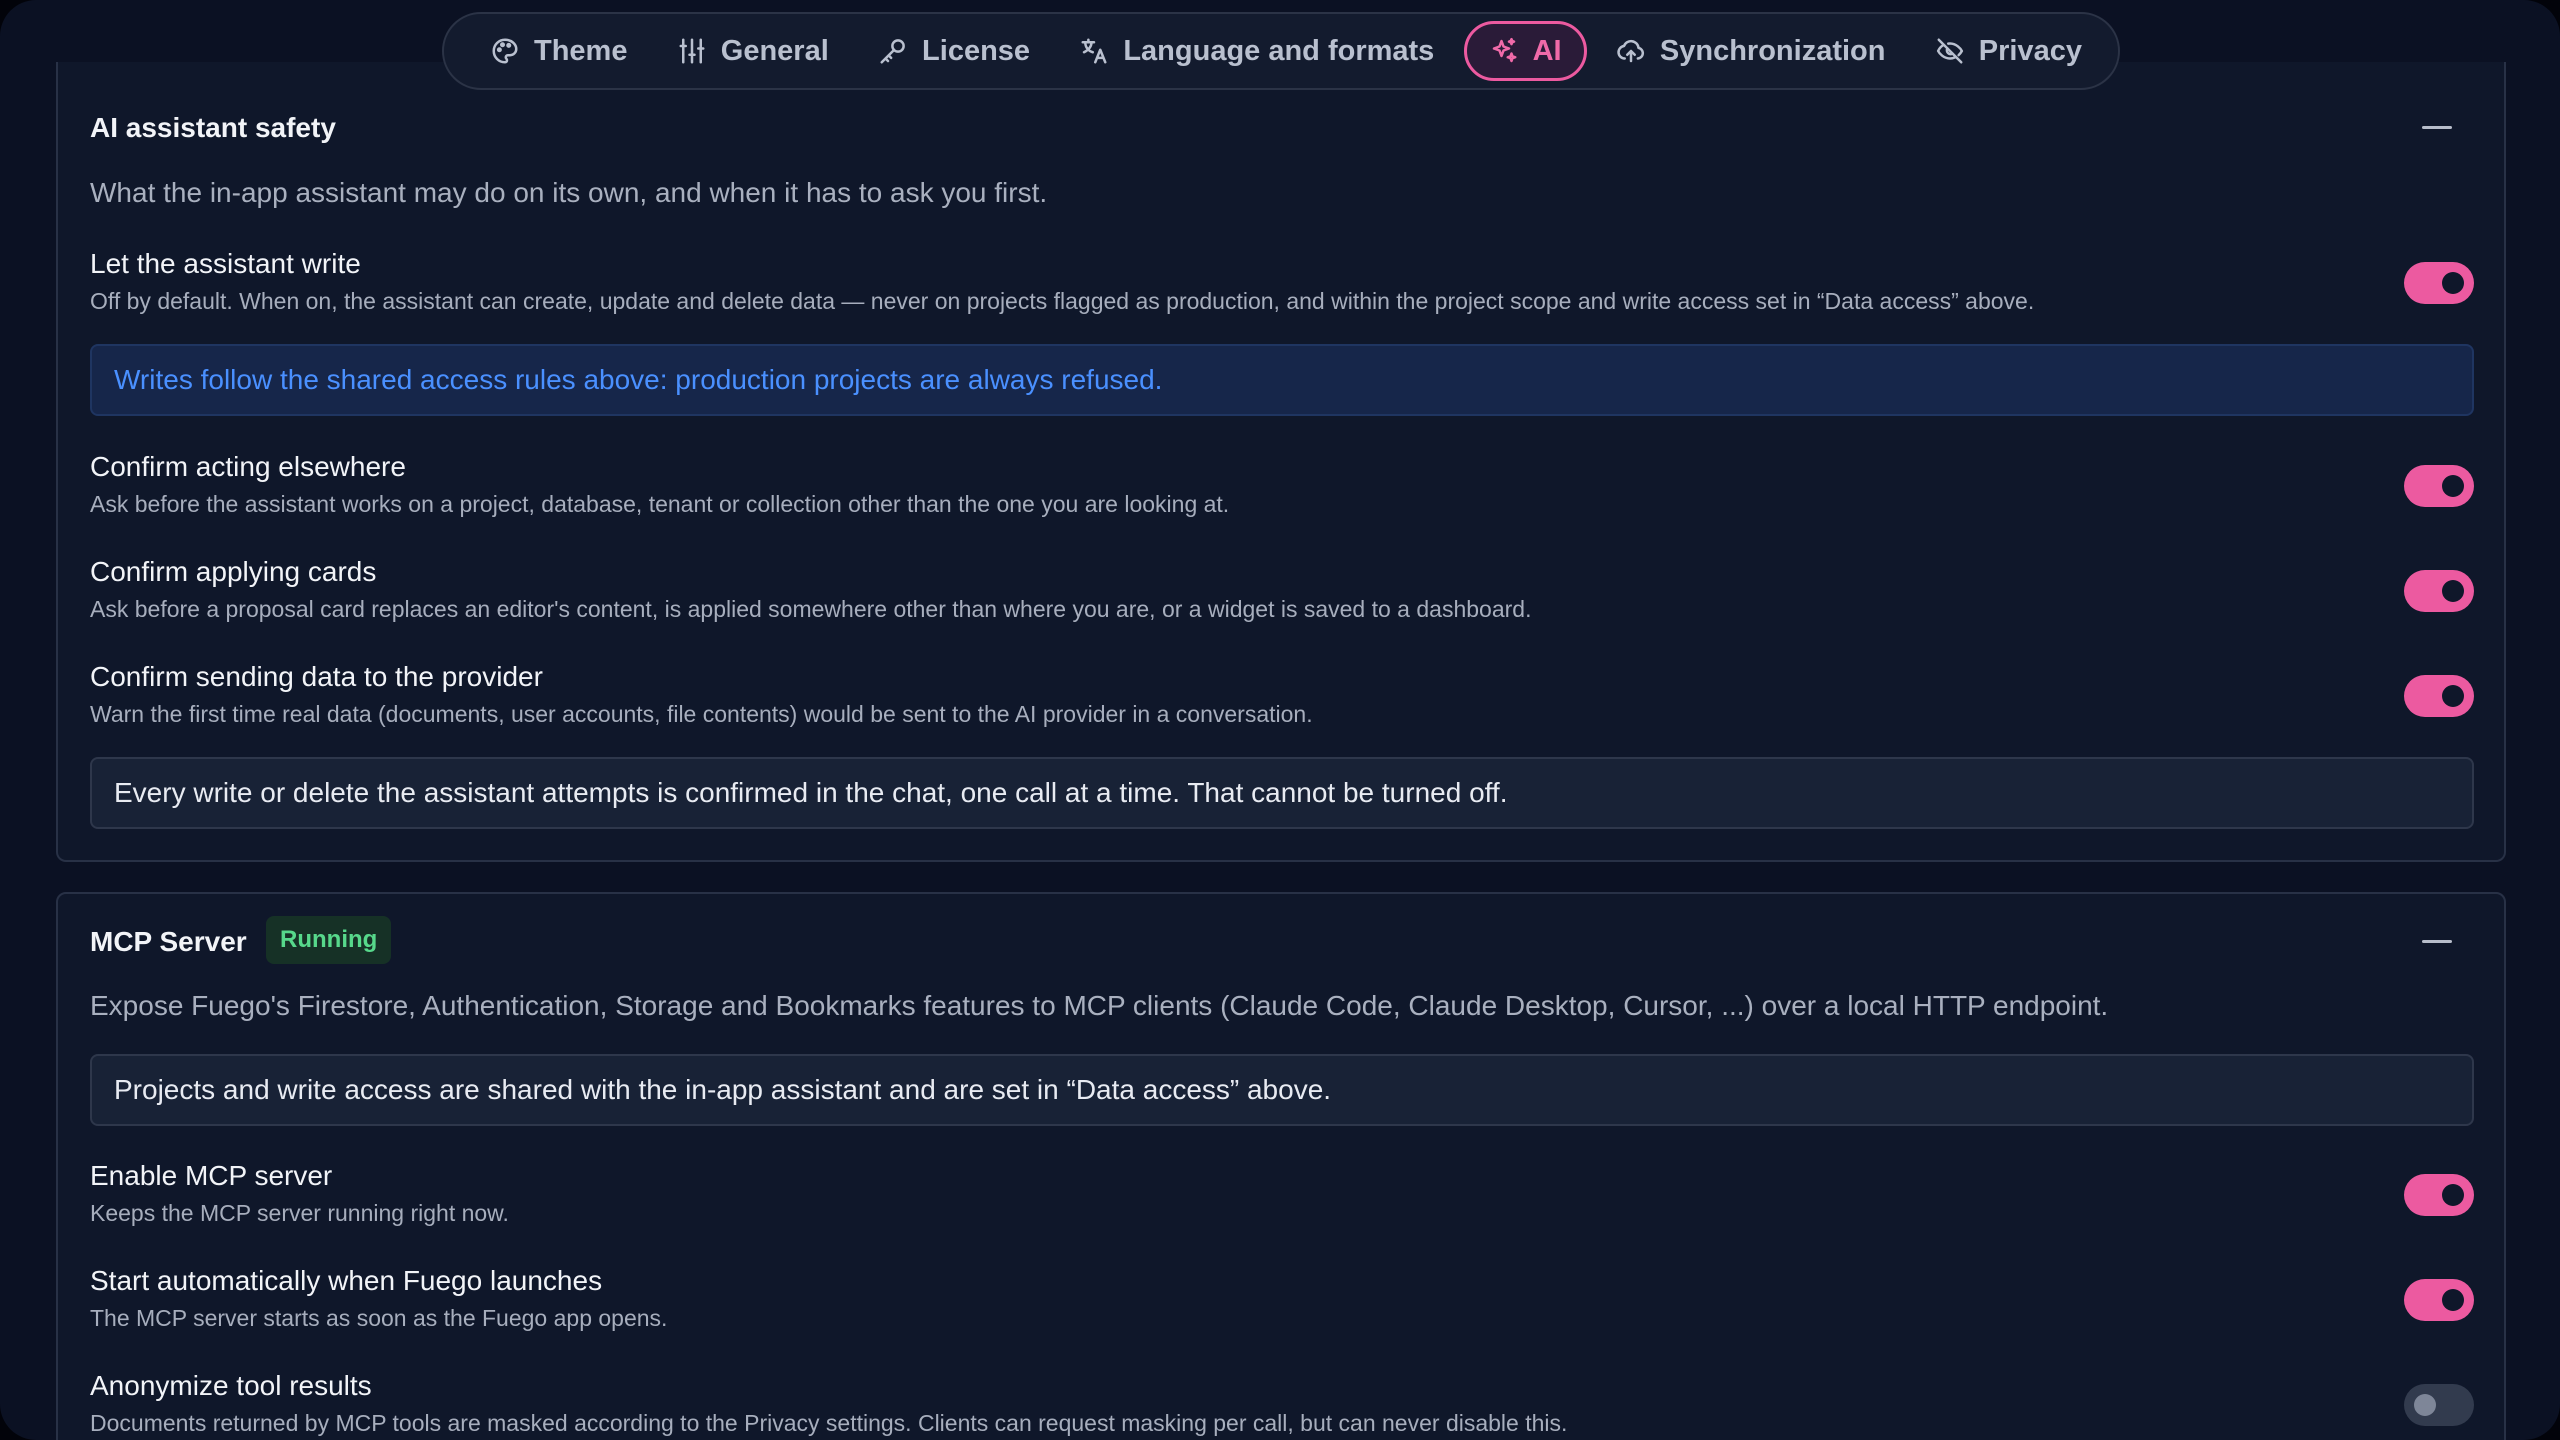  What do you see at coordinates (168, 941) in the screenshot?
I see `section-title: MCP Server` at bounding box center [168, 941].